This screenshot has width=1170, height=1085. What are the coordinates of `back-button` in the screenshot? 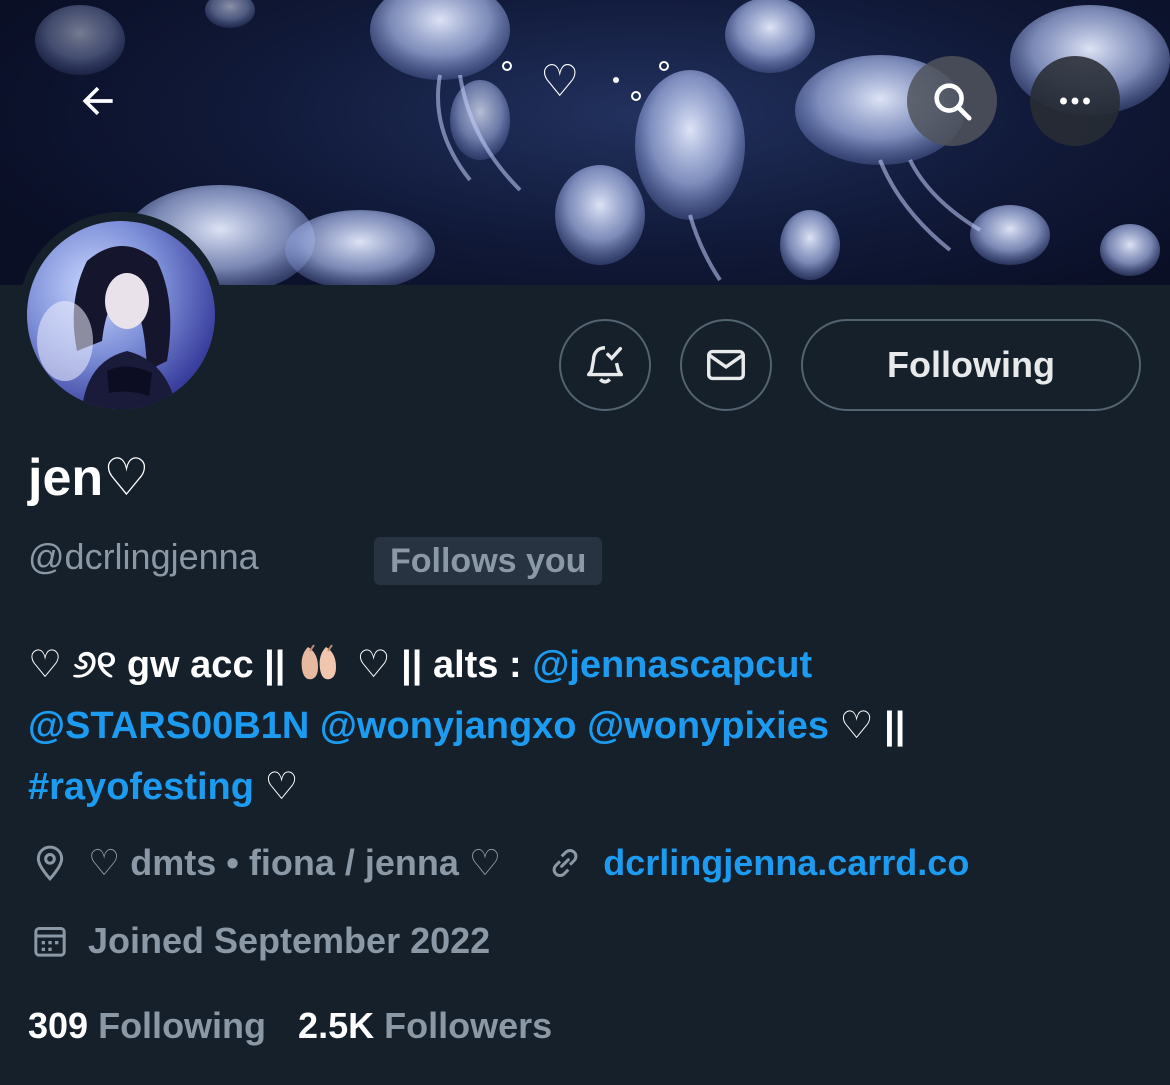 It's located at (98, 101).